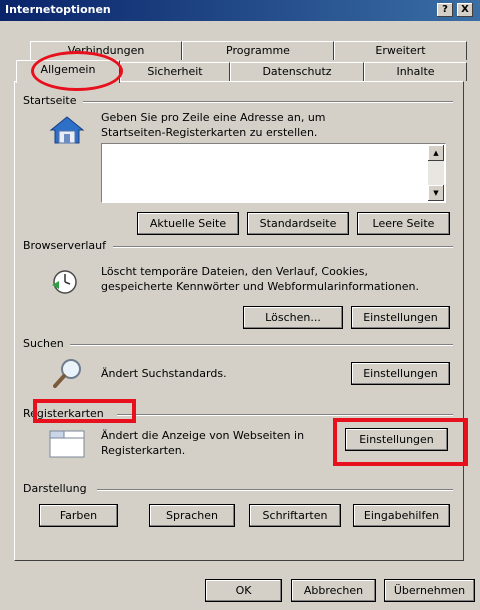 This screenshot has height=610, width=480. Describe the element at coordinates (64, 282) in the screenshot. I see `history-clock-icon` at that location.